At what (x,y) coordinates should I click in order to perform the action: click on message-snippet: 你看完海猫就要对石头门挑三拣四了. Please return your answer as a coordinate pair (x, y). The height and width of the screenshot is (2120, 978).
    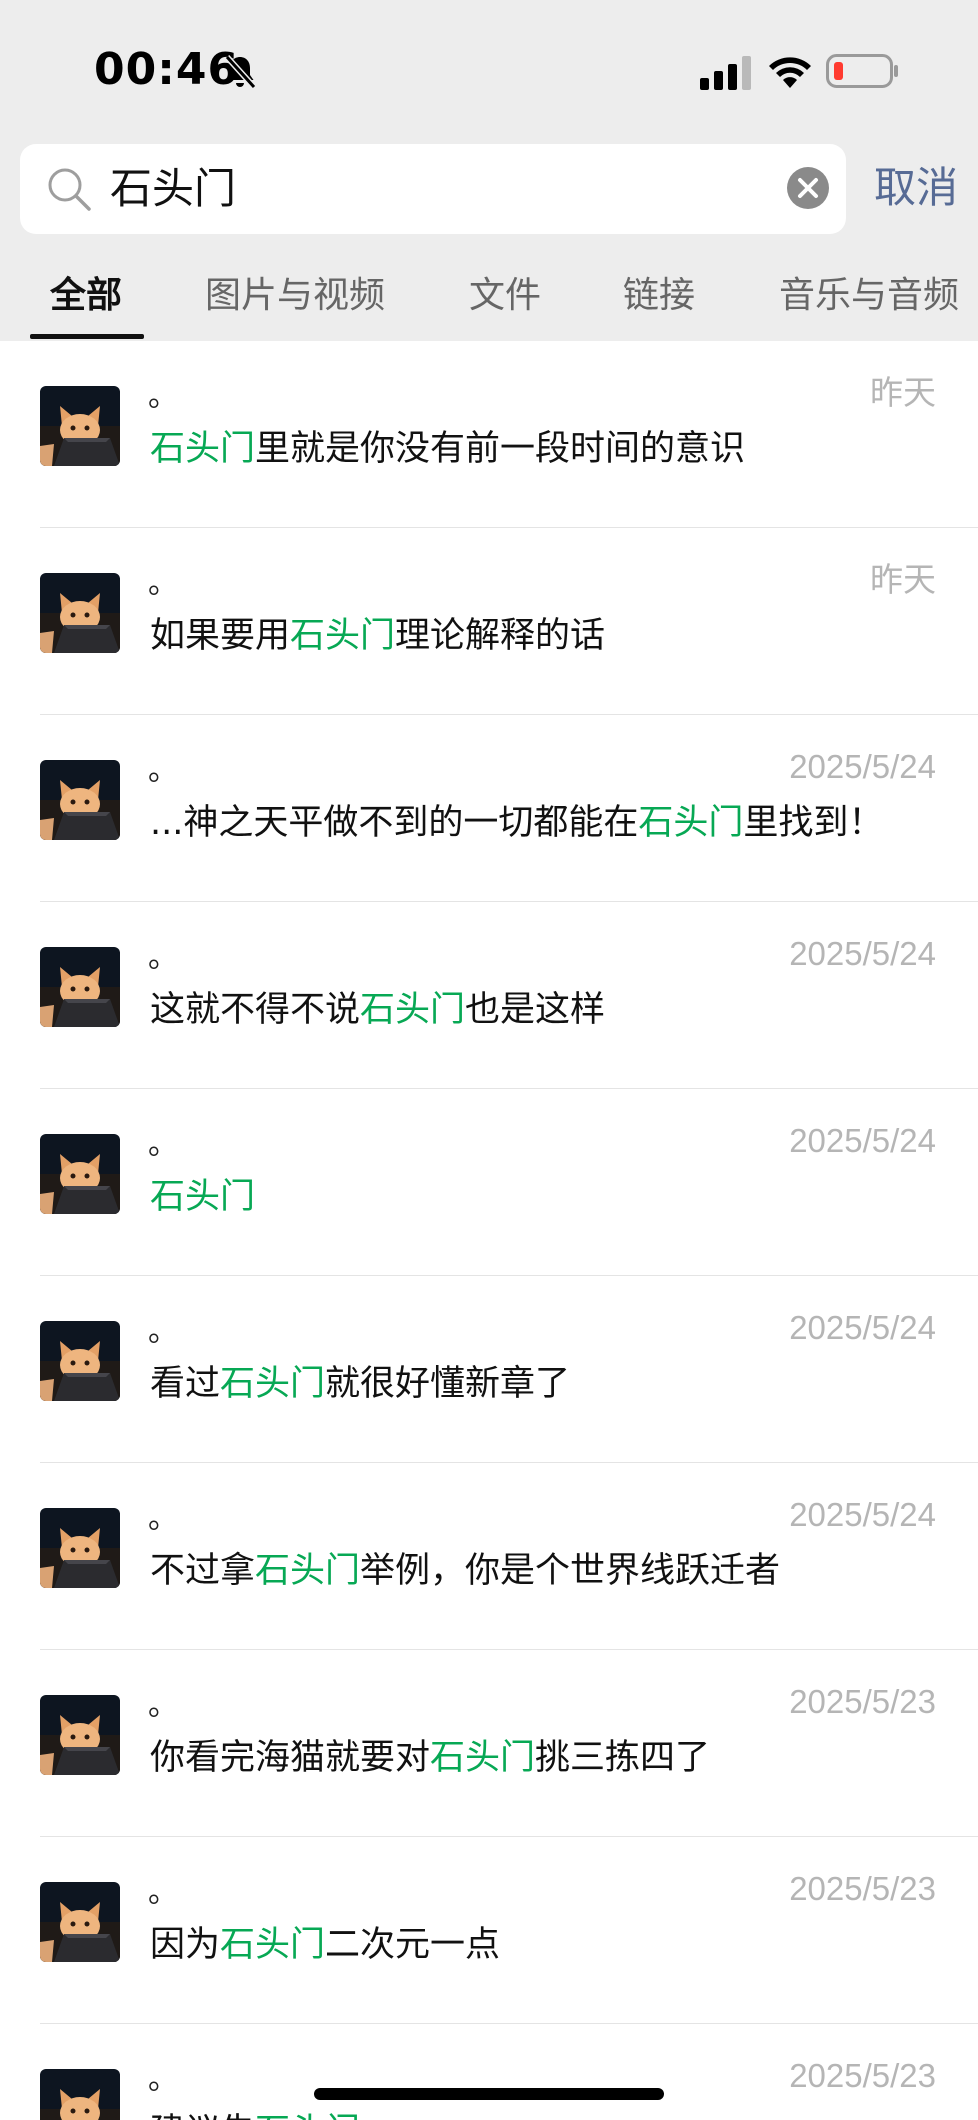
    Looking at the image, I should click on (430, 1758).